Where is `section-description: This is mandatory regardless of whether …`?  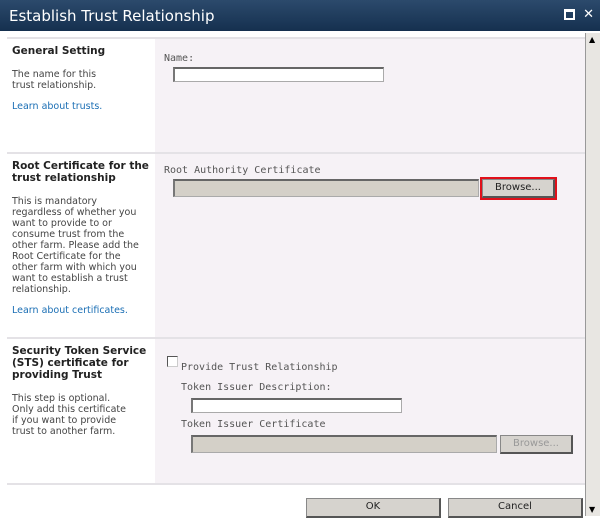 section-description: This is mandatory regardless of whether … is located at coordinates (75, 245).